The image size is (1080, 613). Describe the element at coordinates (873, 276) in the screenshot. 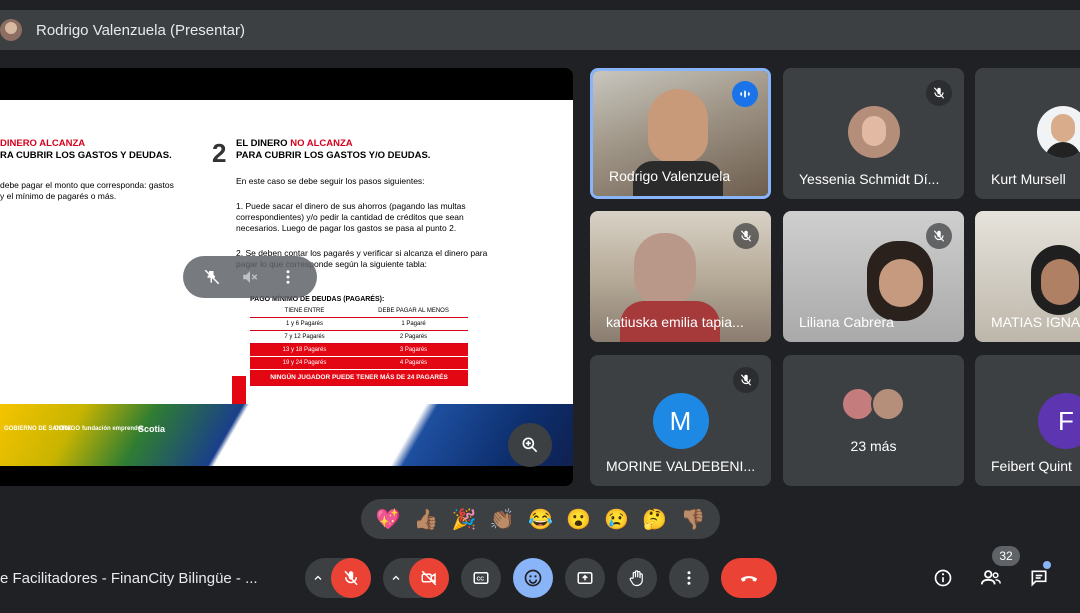

I see `participant-tile: Liliana Cabrera` at that location.